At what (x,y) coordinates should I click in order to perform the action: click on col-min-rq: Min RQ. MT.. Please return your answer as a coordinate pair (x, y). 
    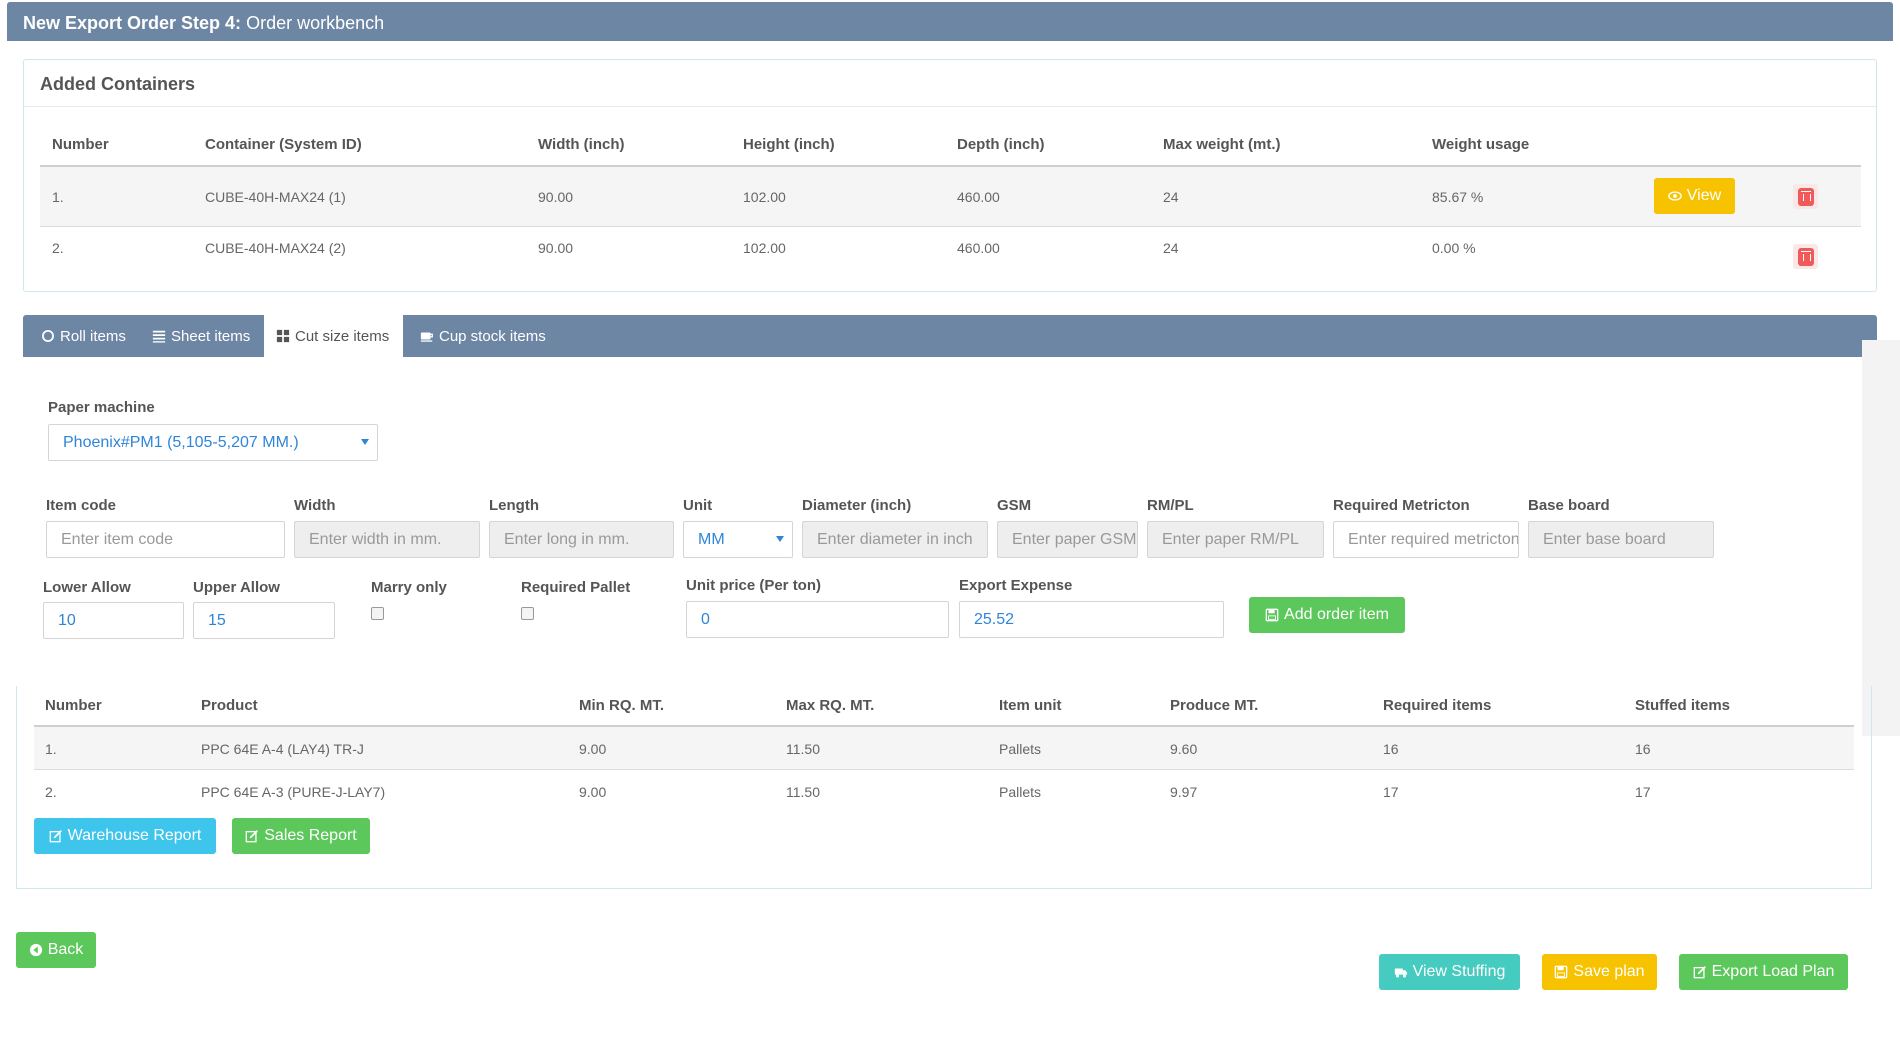
    Looking at the image, I should click on (621, 705).